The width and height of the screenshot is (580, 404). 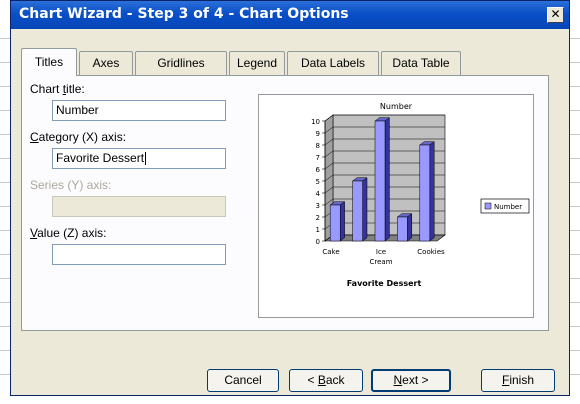 I want to click on y-tick-label: 1, so click(x=318, y=230).